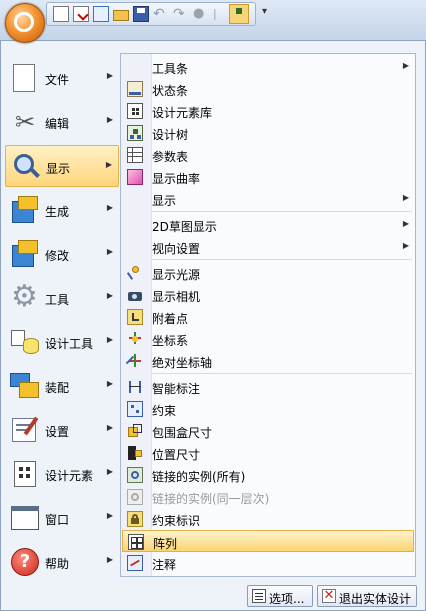 The height and width of the screenshot is (611, 426). I want to click on linked-instances-disabled-icon, so click(135, 497).